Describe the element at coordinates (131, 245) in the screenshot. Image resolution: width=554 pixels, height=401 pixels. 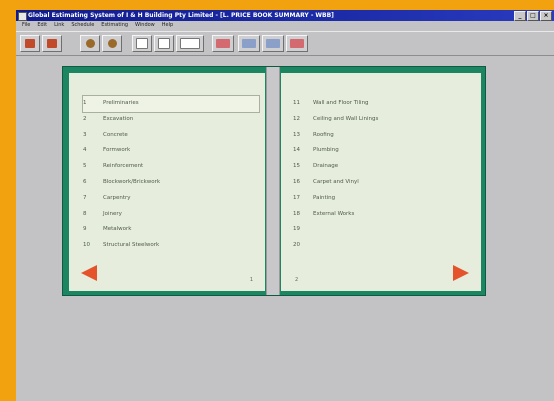
I see `toc-item-label: Structural Steelwork` at that location.